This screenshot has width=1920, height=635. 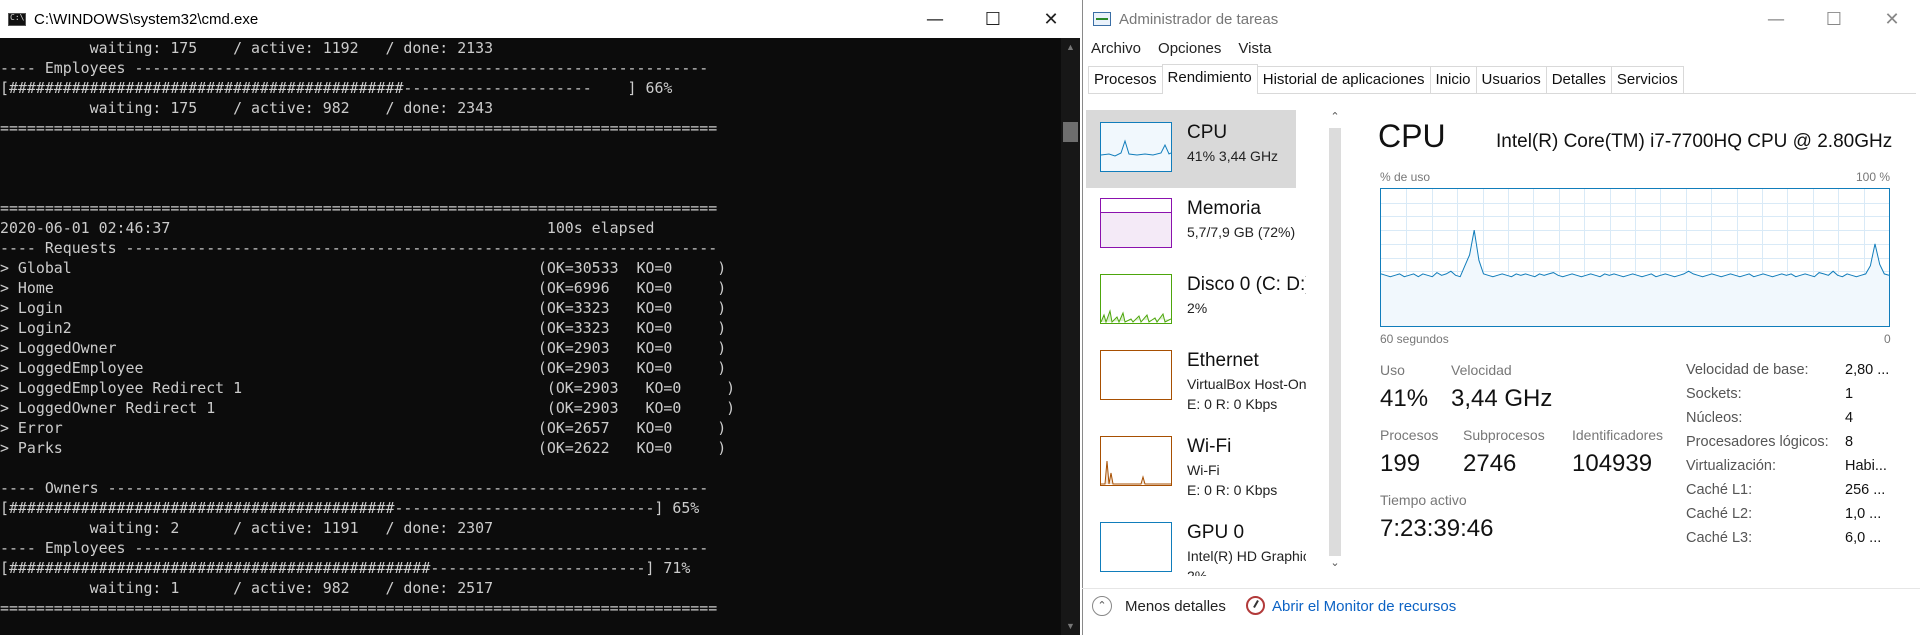 What do you see at coordinates (1834, 19) in the screenshot?
I see `tm-maximize-button: ☐` at bounding box center [1834, 19].